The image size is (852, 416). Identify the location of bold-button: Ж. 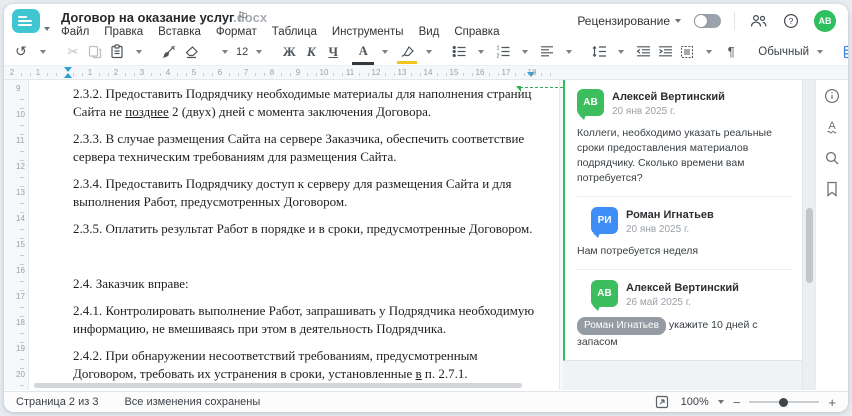
(289, 52).